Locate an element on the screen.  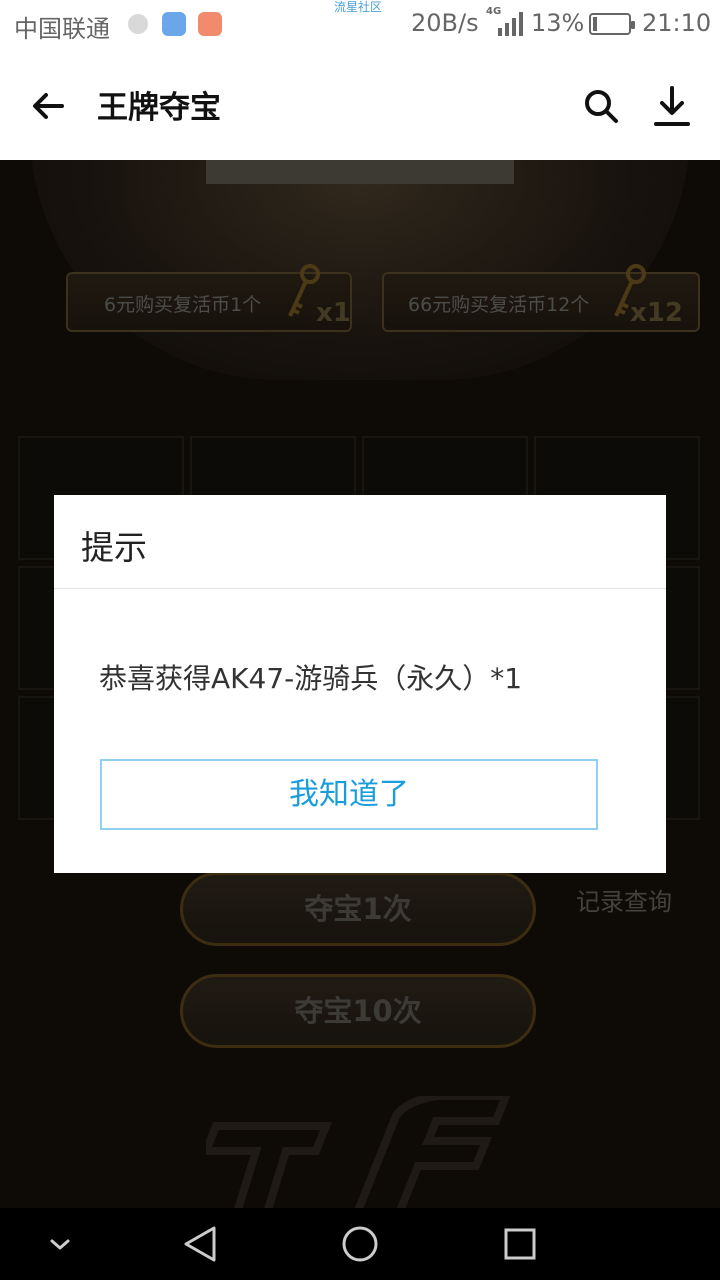
signal-icon is located at coordinates (510, 24).